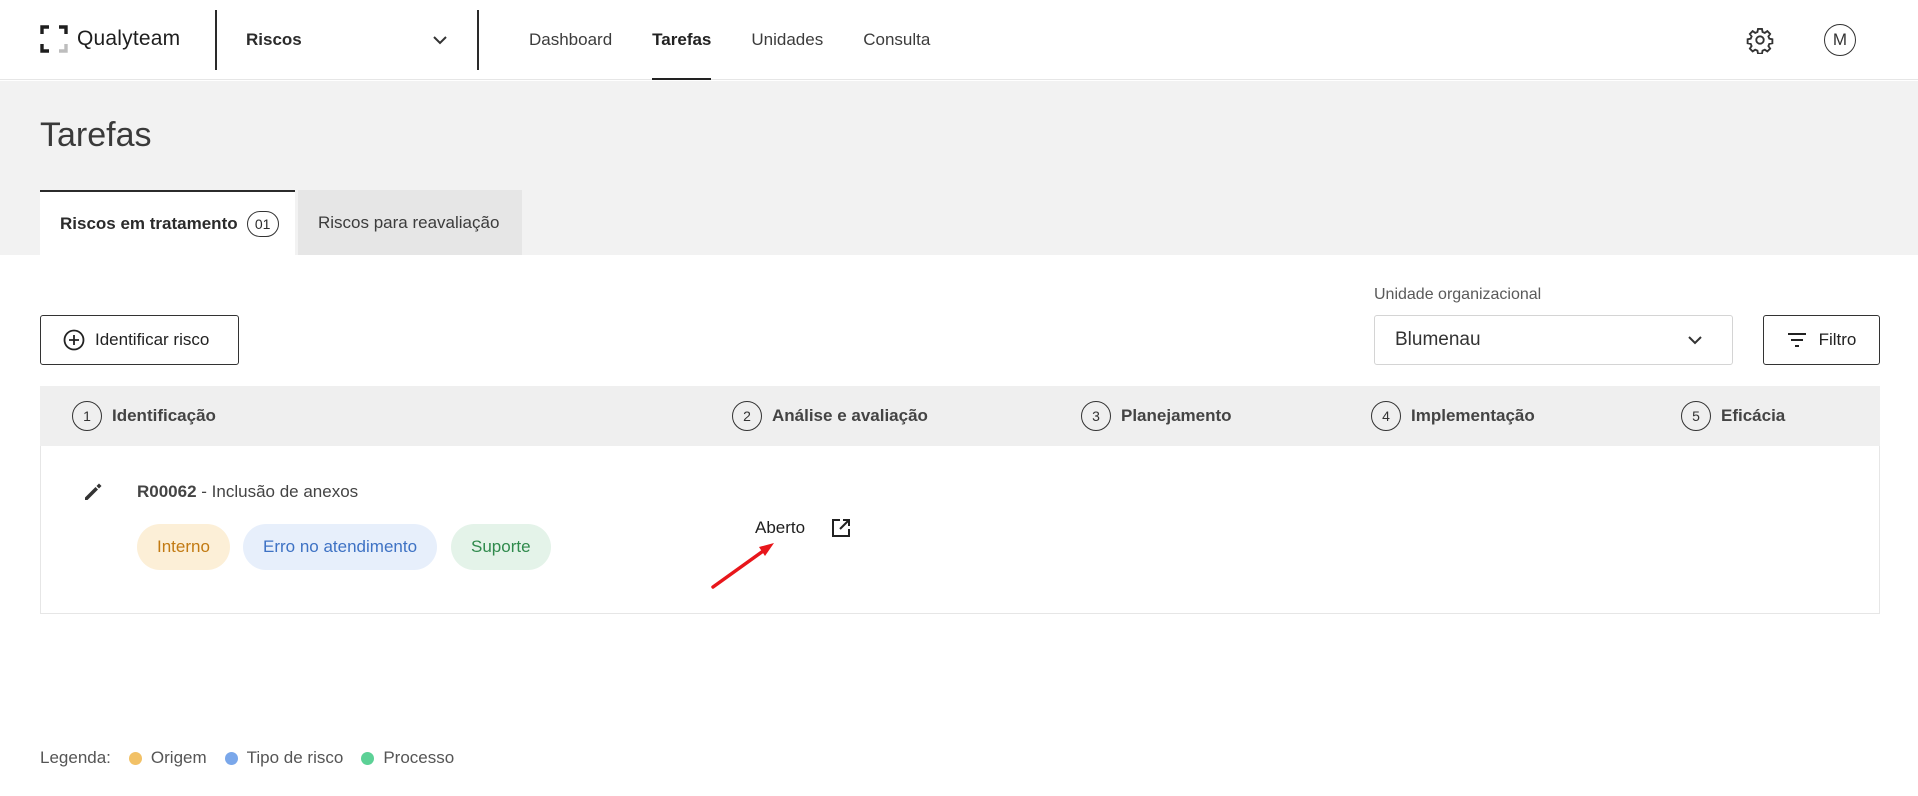  I want to click on nav-consulta: Consulta, so click(896, 40).